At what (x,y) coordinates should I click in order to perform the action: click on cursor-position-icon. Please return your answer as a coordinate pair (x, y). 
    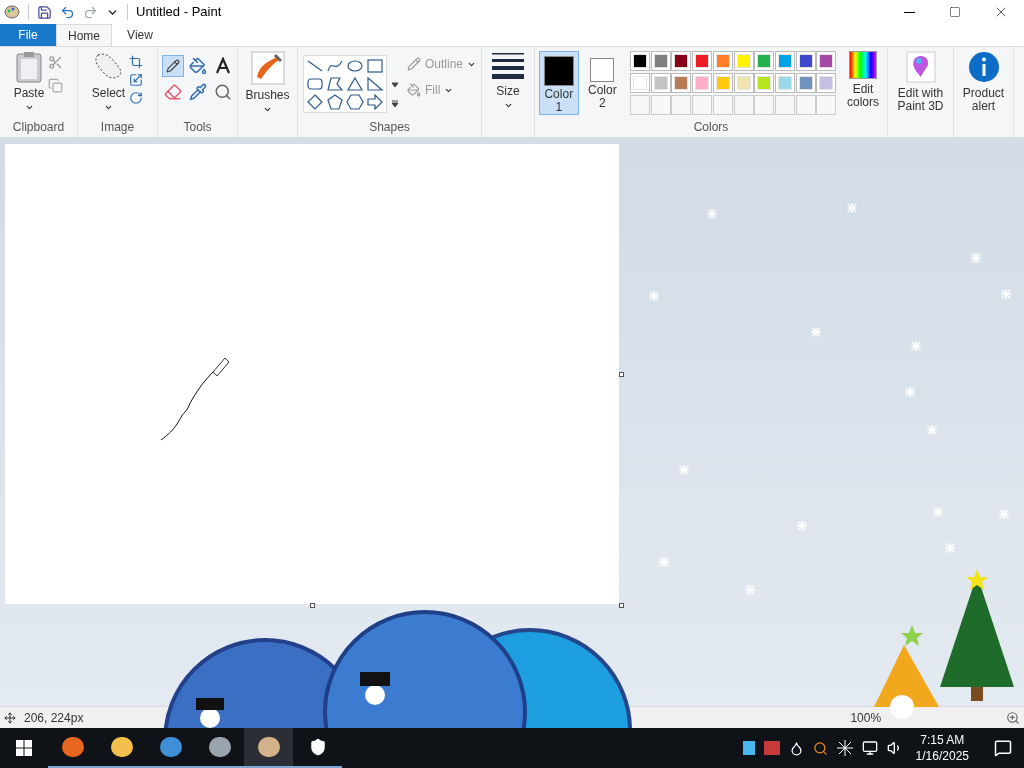
    Looking at the image, I should click on (10, 717).